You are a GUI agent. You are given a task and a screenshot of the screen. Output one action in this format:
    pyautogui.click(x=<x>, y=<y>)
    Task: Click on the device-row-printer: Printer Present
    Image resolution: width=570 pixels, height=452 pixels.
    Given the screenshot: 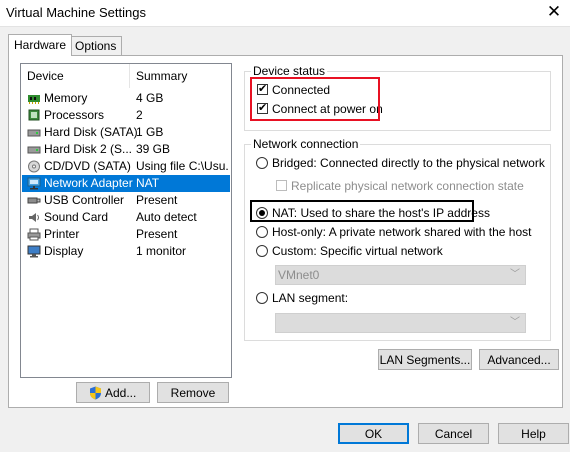 What is the action you would take?
    pyautogui.click(x=126, y=234)
    